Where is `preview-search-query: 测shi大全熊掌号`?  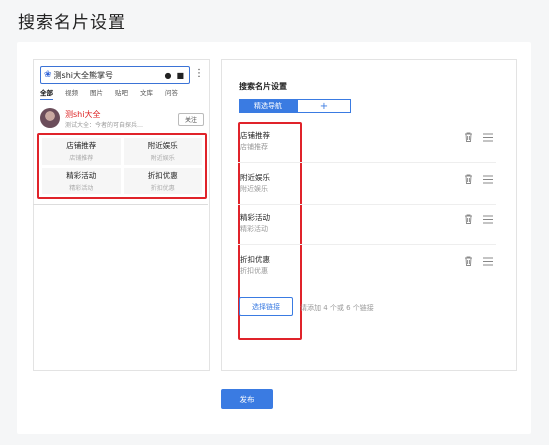
preview-search-query: 测shi大全熊掌号 is located at coordinates (83, 75).